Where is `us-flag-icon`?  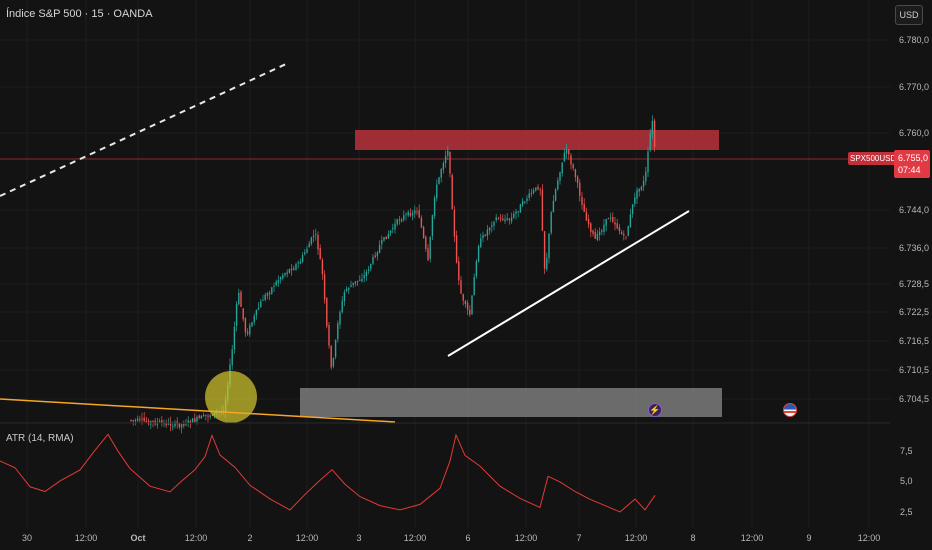 us-flag-icon is located at coordinates (790, 410).